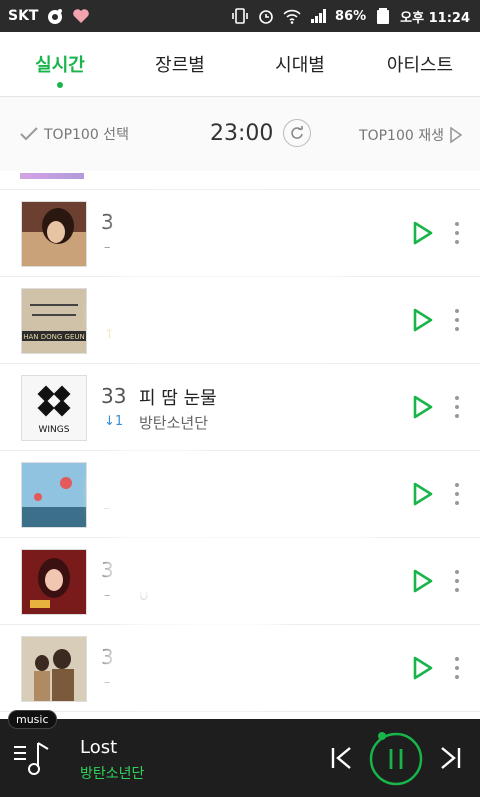 The width and height of the screenshot is (480, 797). I want to click on previous-icon, so click(342, 758).